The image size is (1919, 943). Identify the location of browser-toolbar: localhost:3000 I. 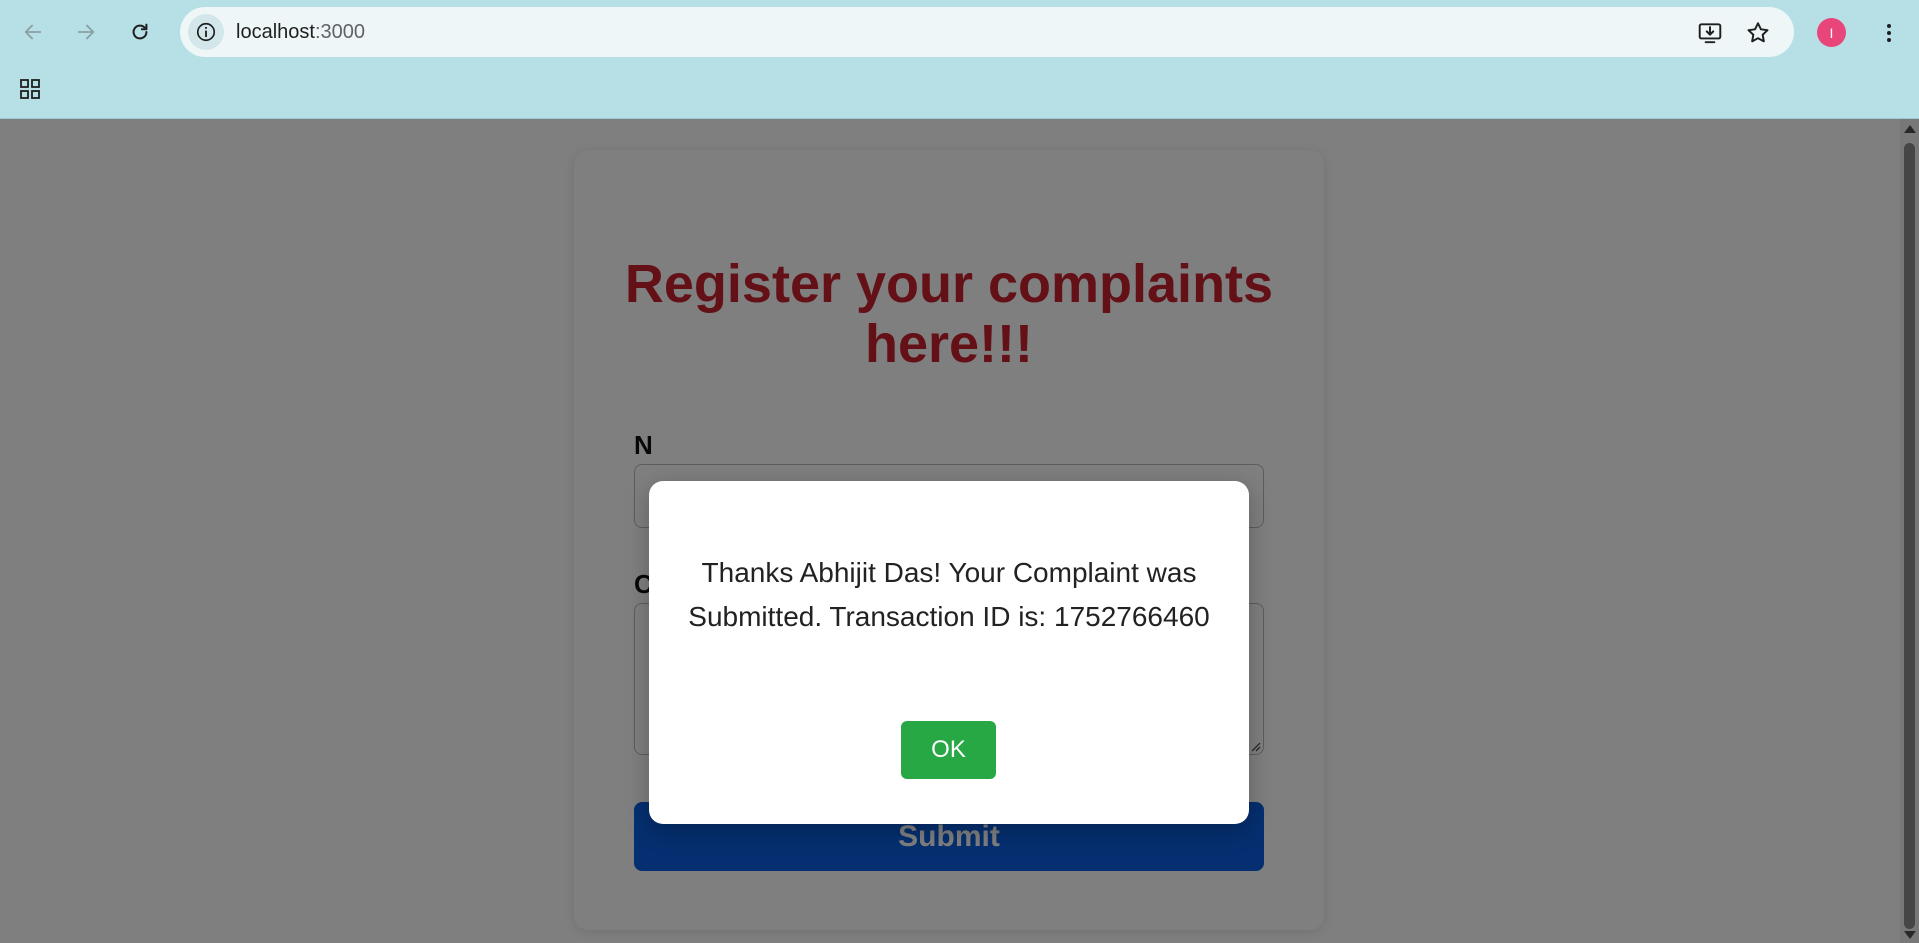
(959, 59).